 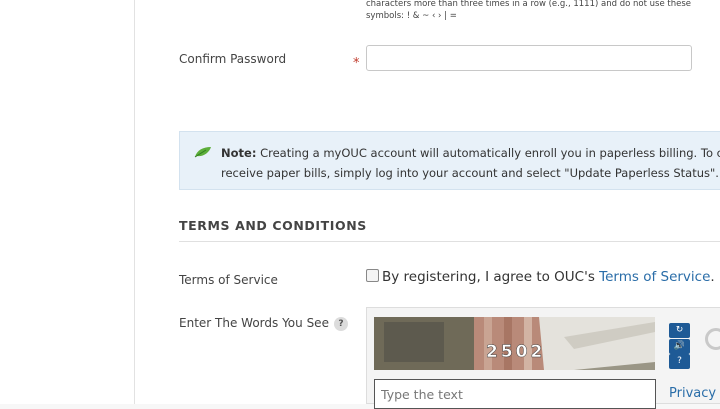 What do you see at coordinates (692, 393) in the screenshot?
I see `privacy-link: Privacy` at bounding box center [692, 393].